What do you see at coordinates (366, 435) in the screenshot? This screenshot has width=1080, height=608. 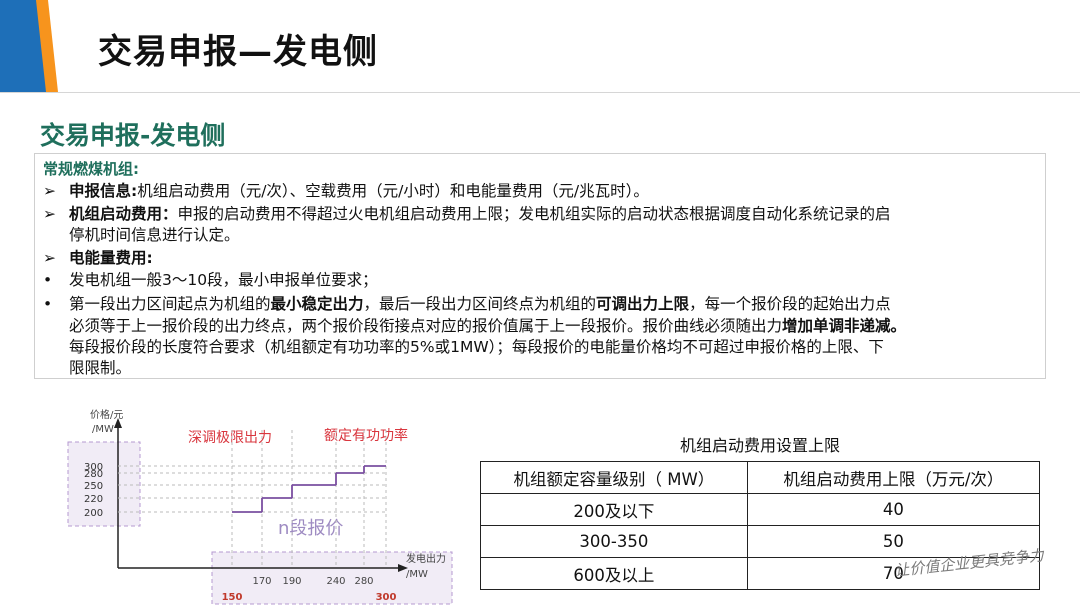 I see `annotation-rated-power: 额定有功功率` at bounding box center [366, 435].